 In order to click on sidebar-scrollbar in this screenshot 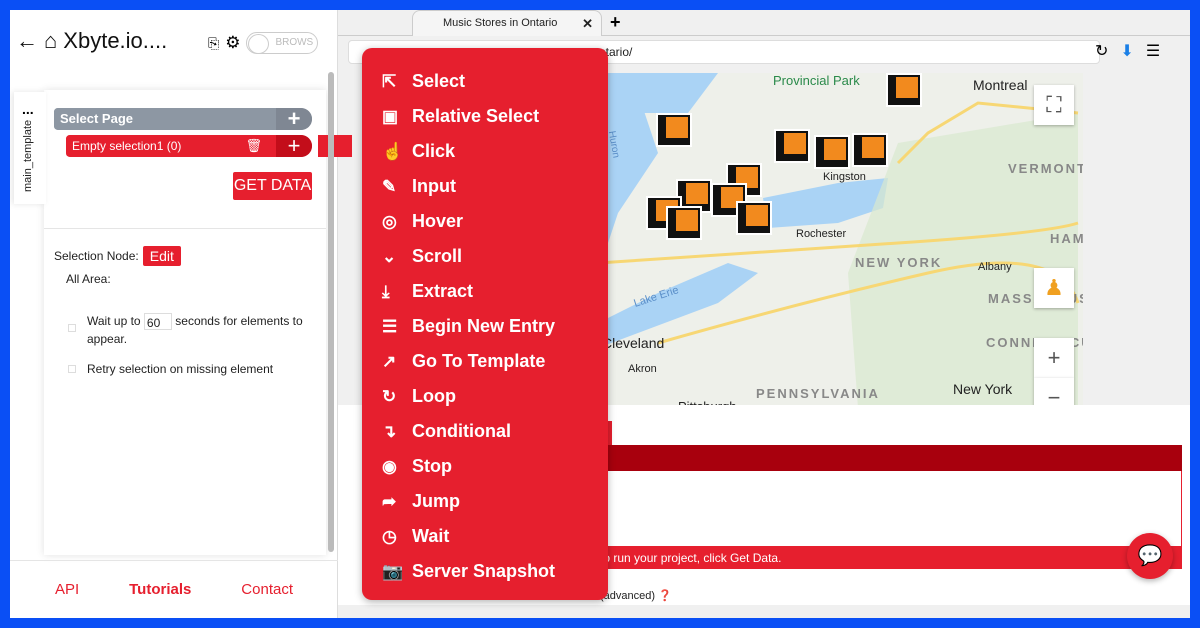, I will do `click(331, 312)`.